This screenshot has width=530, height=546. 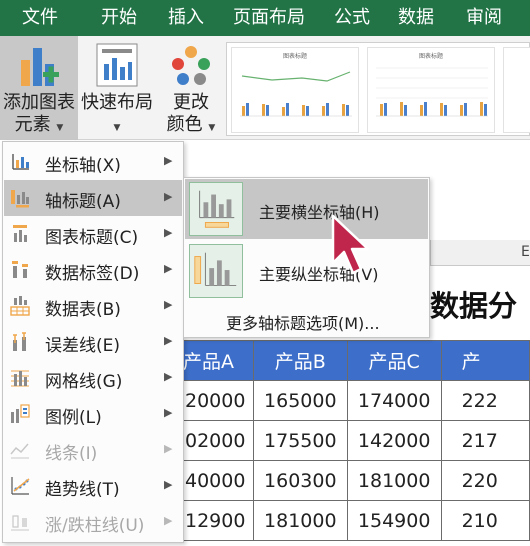 I want to click on table-cell: 210, so click(x=485, y=520).